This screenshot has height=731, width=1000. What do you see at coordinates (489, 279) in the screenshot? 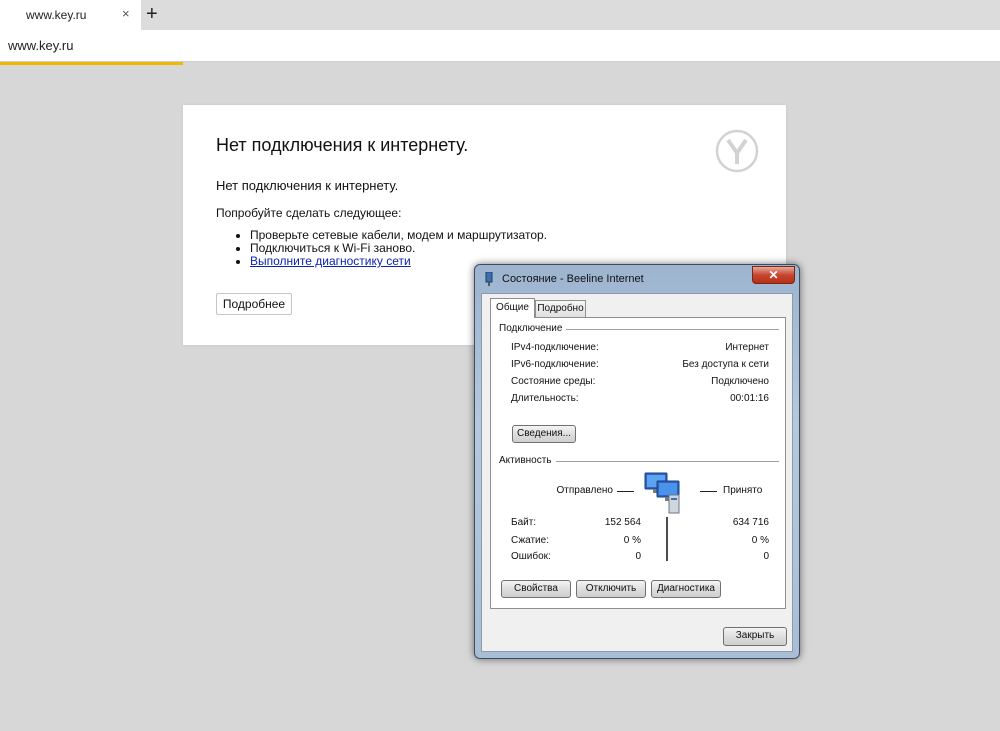
I see `network-adapter-icon` at bounding box center [489, 279].